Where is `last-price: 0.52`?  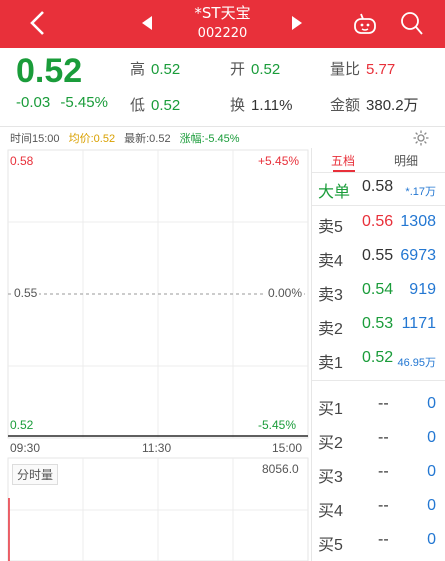 last-price: 0.52 is located at coordinates (49, 71).